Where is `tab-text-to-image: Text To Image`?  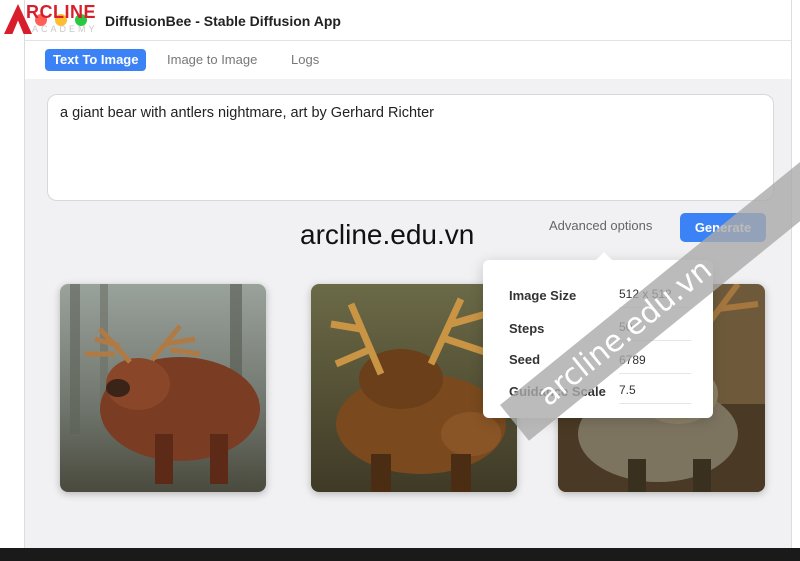 tab-text-to-image: Text To Image is located at coordinates (96, 60).